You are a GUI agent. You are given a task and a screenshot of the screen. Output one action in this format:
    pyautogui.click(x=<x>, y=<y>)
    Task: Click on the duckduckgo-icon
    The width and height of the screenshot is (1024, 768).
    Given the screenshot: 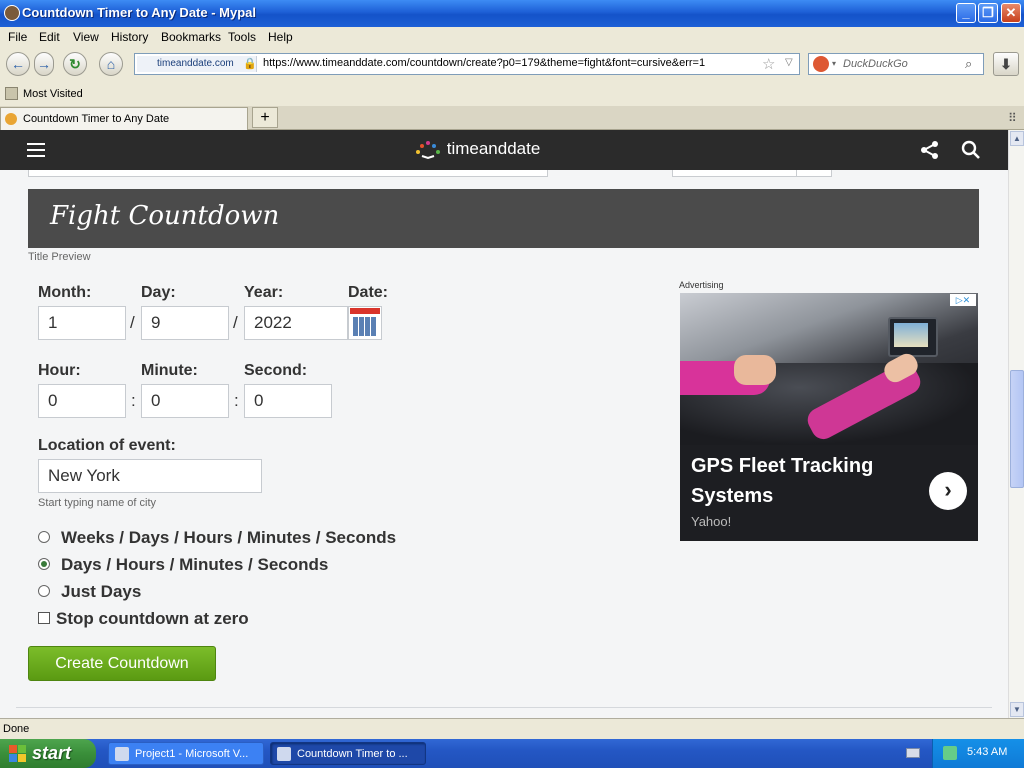 What is the action you would take?
    pyautogui.click(x=821, y=64)
    